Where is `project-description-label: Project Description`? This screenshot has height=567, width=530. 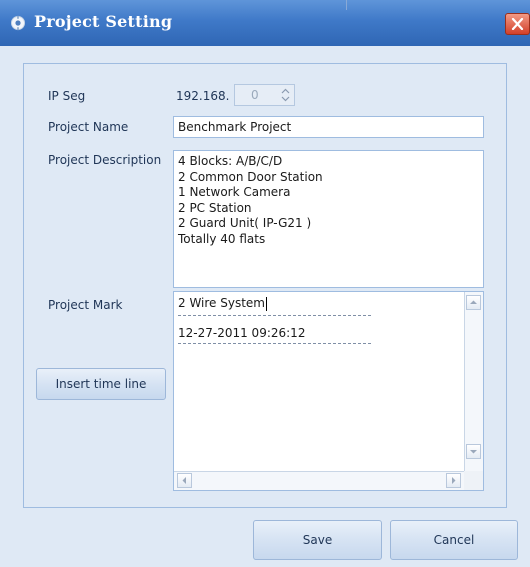 project-description-label: Project Description is located at coordinates (105, 160).